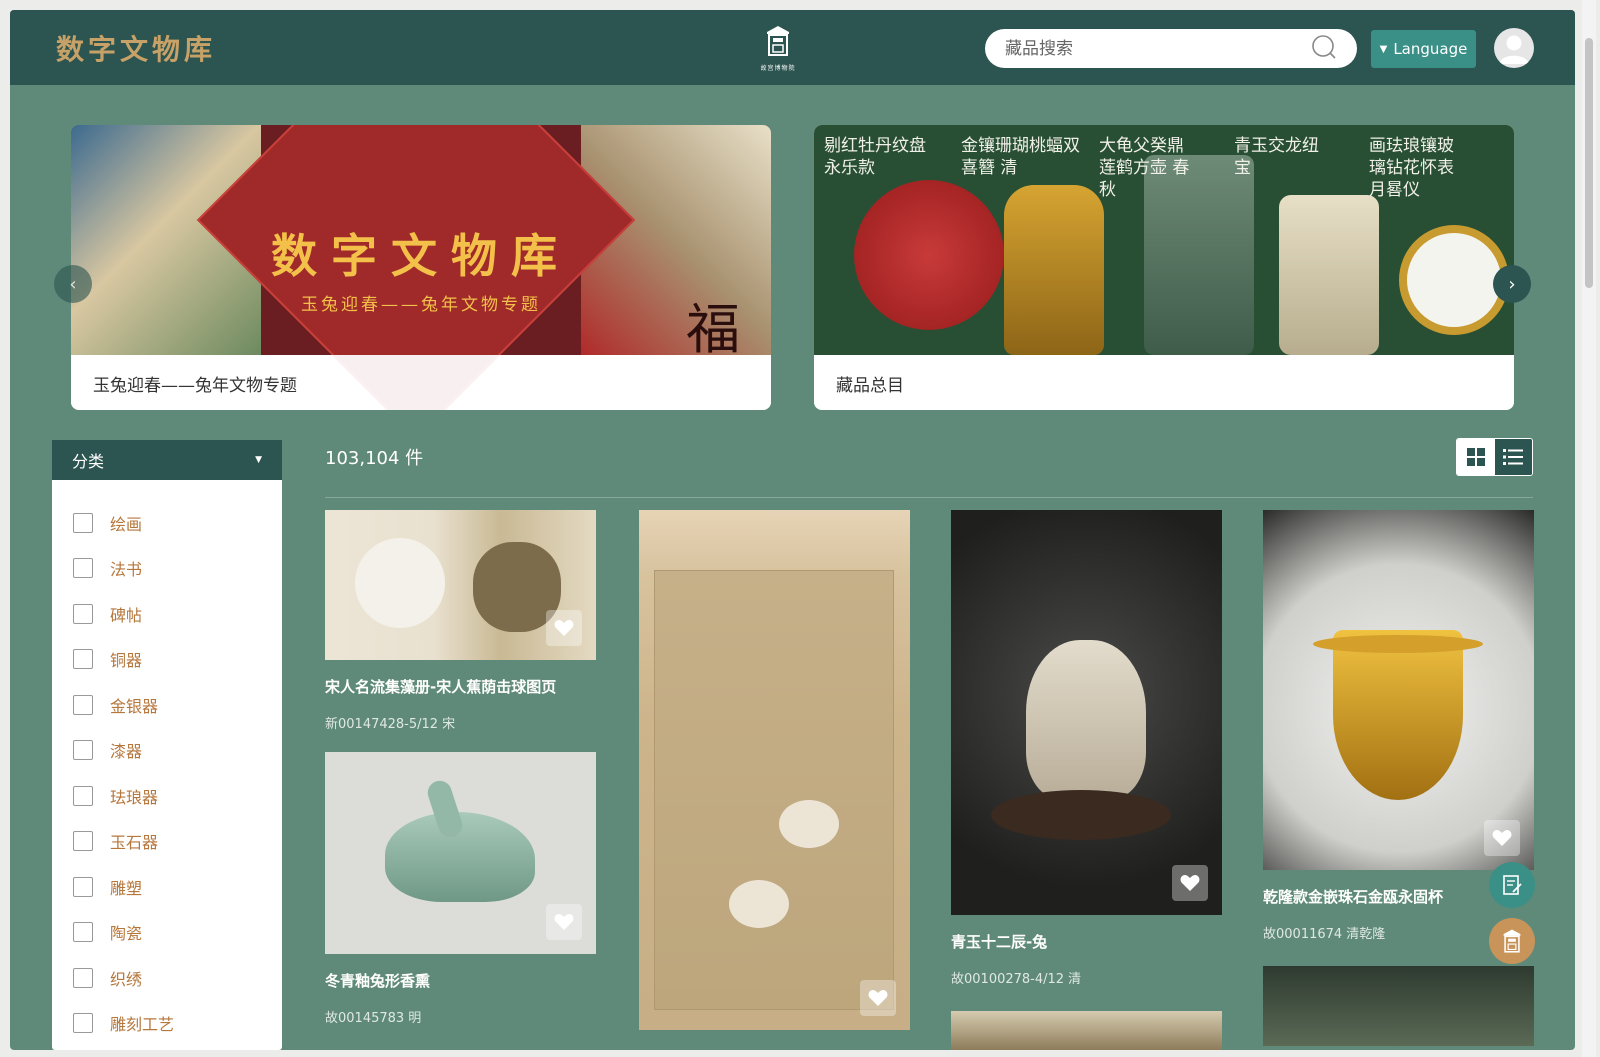 The image size is (1600, 1057). I want to click on user-avatar, so click(1514, 48).